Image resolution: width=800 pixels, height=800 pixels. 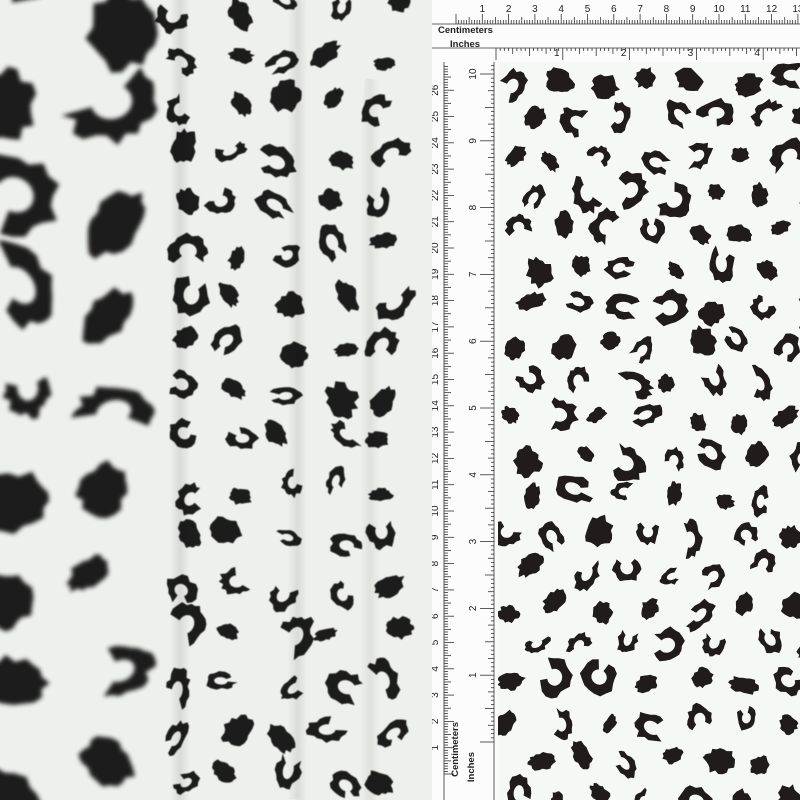 What do you see at coordinates (471, 767) in the screenshot?
I see `inches-label-vertical: Inches` at bounding box center [471, 767].